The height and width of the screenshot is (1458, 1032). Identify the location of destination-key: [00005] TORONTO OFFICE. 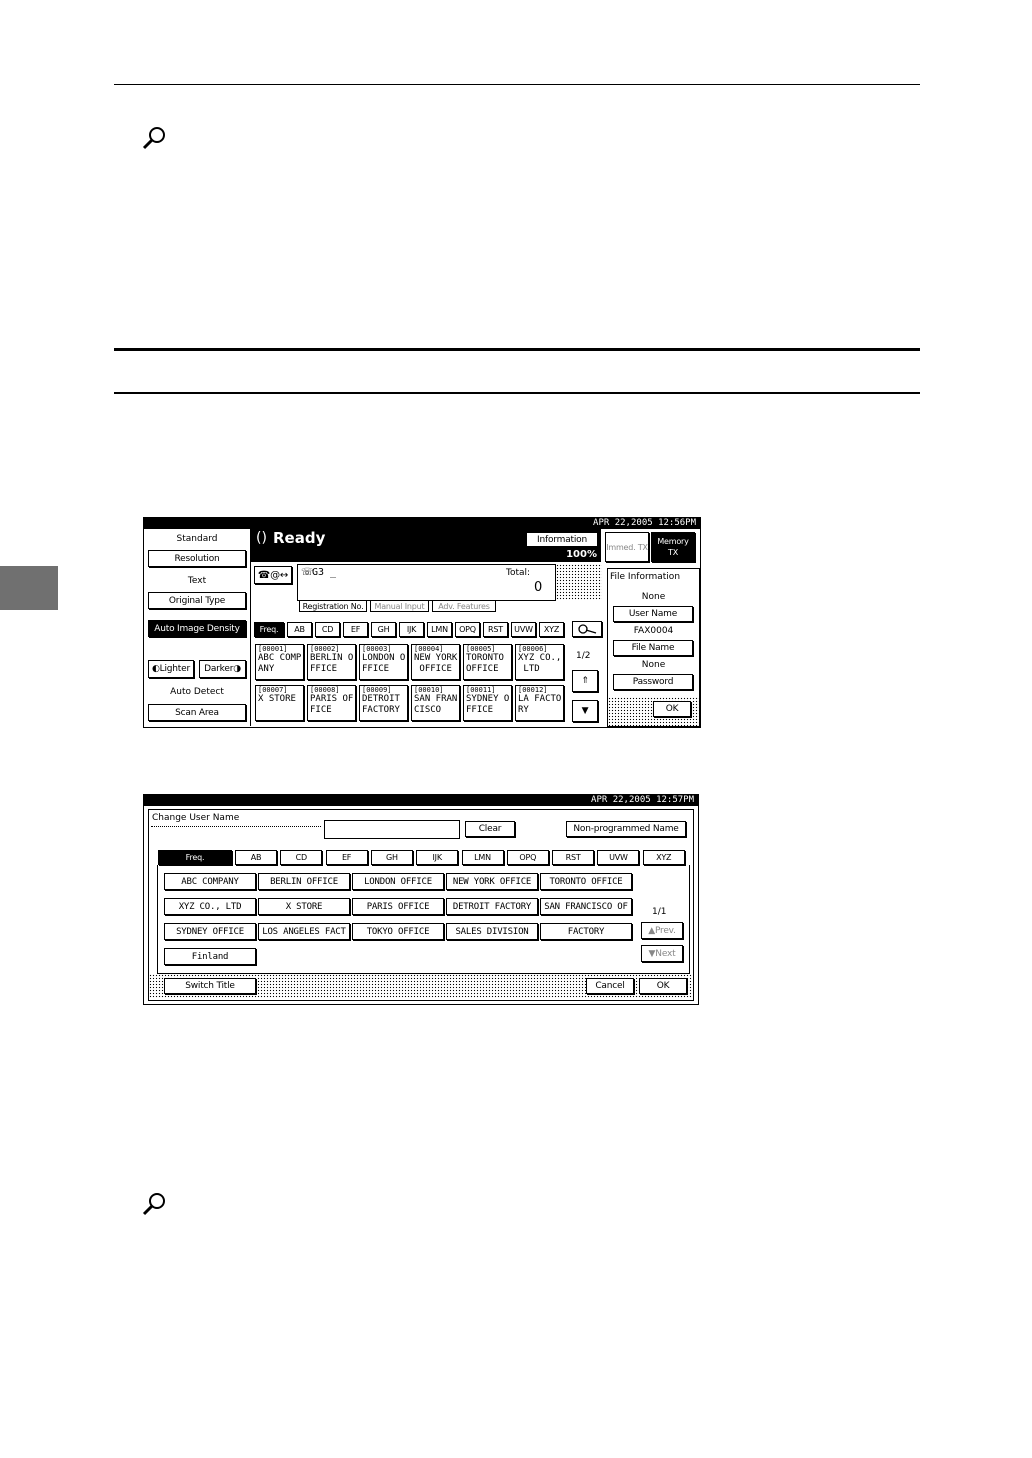
(487, 662).